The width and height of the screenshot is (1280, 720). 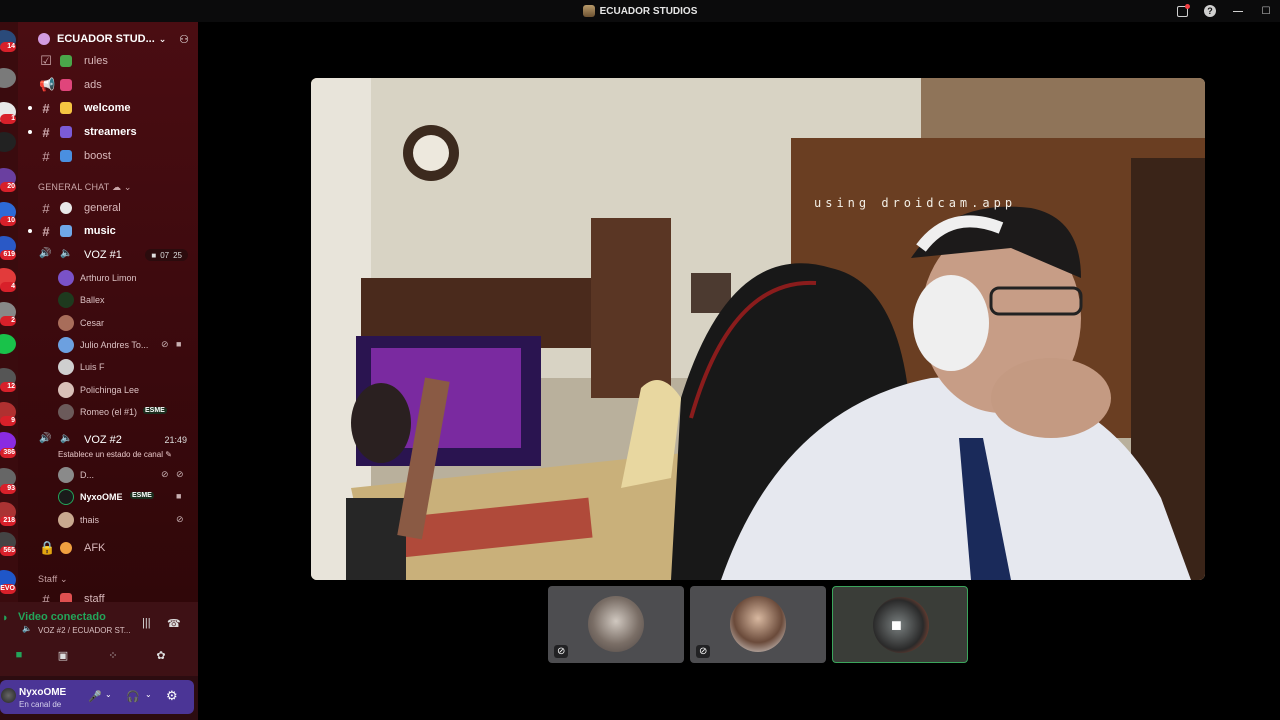 What do you see at coordinates (1210, 11) in the screenshot?
I see `help-button: ?` at bounding box center [1210, 11].